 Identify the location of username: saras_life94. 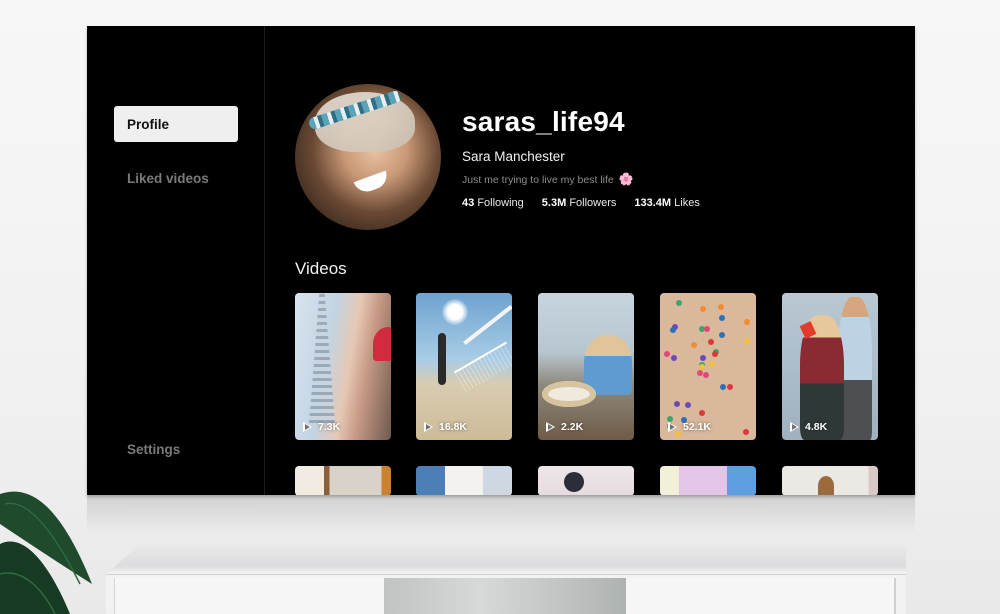
(543, 121).